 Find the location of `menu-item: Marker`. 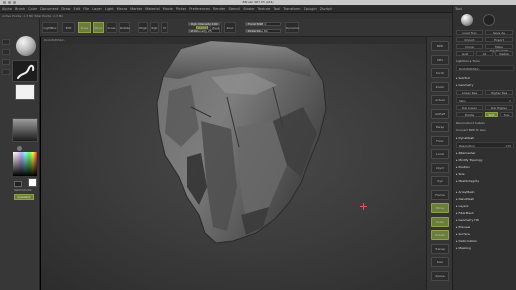

menu-item: Marker is located at coordinates (136, 9).